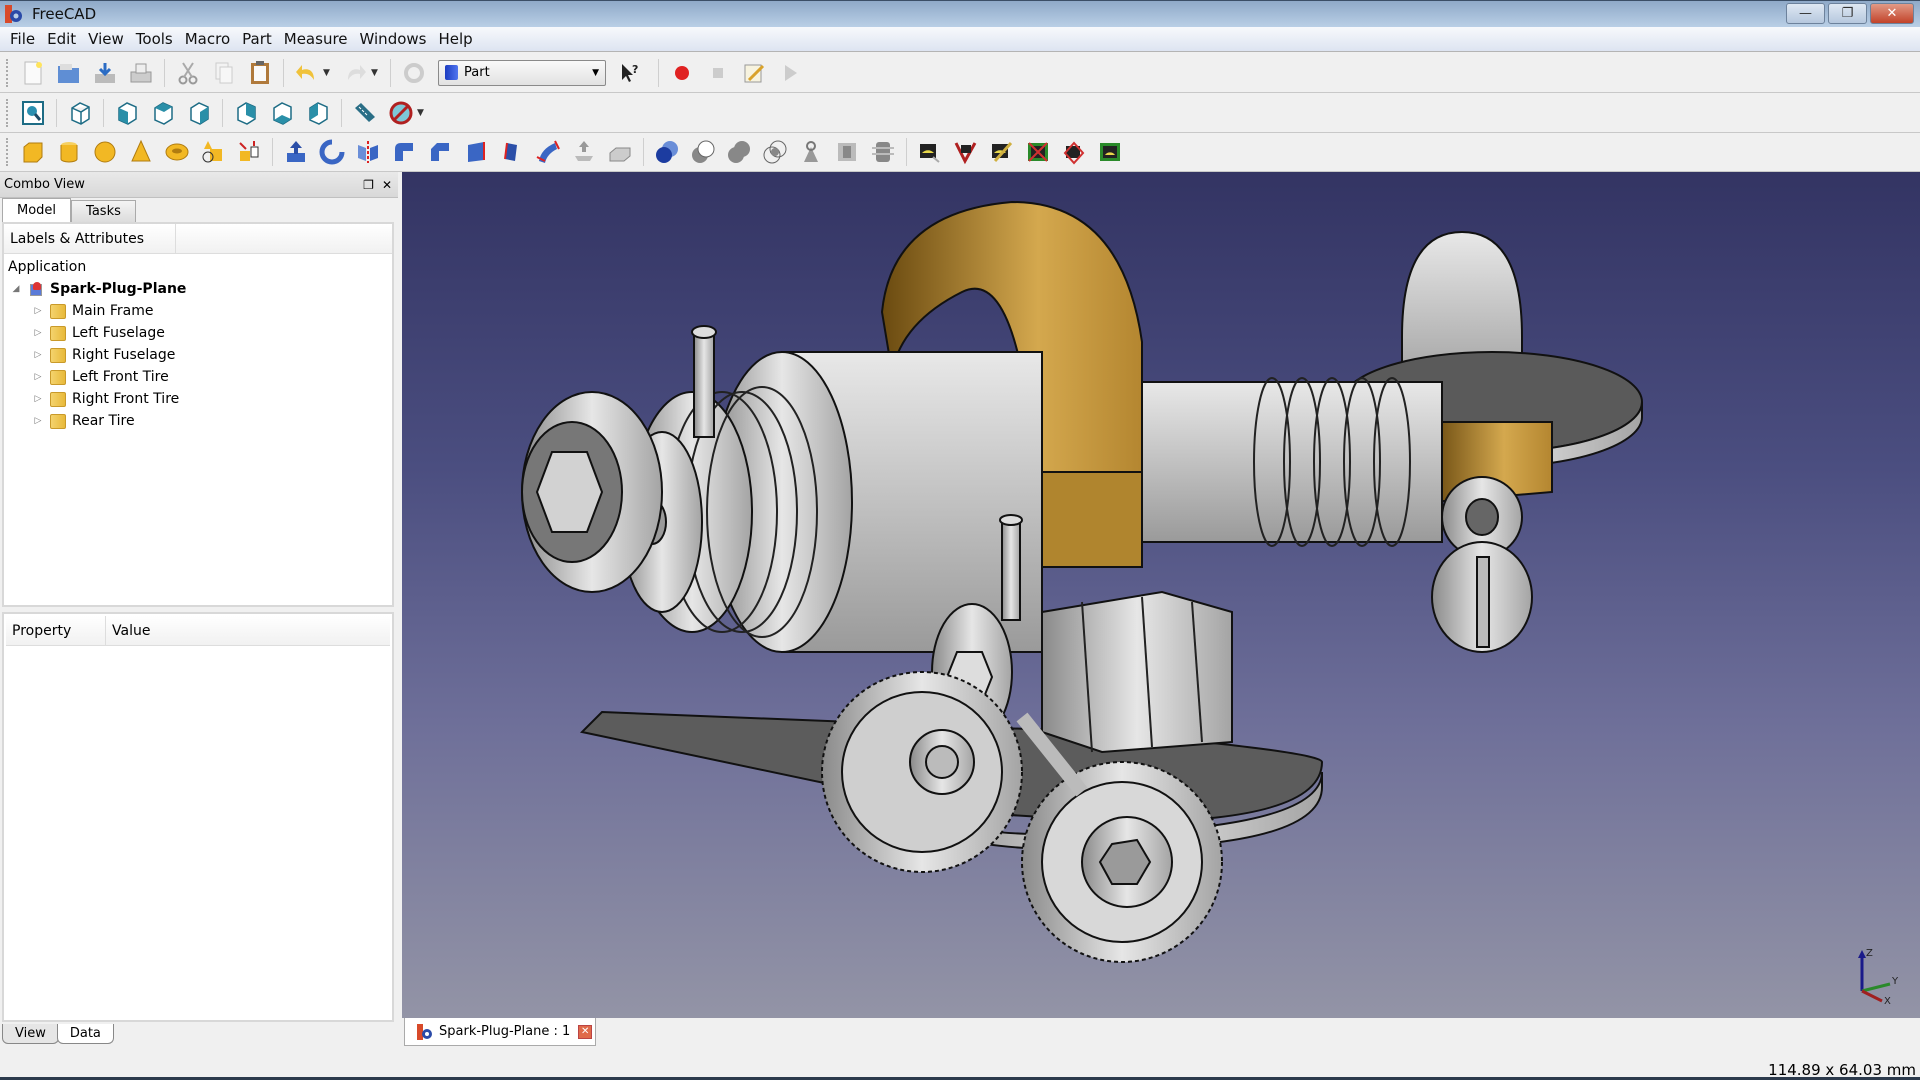 The width and height of the screenshot is (1920, 1080). I want to click on revolve-button, so click(332, 152).